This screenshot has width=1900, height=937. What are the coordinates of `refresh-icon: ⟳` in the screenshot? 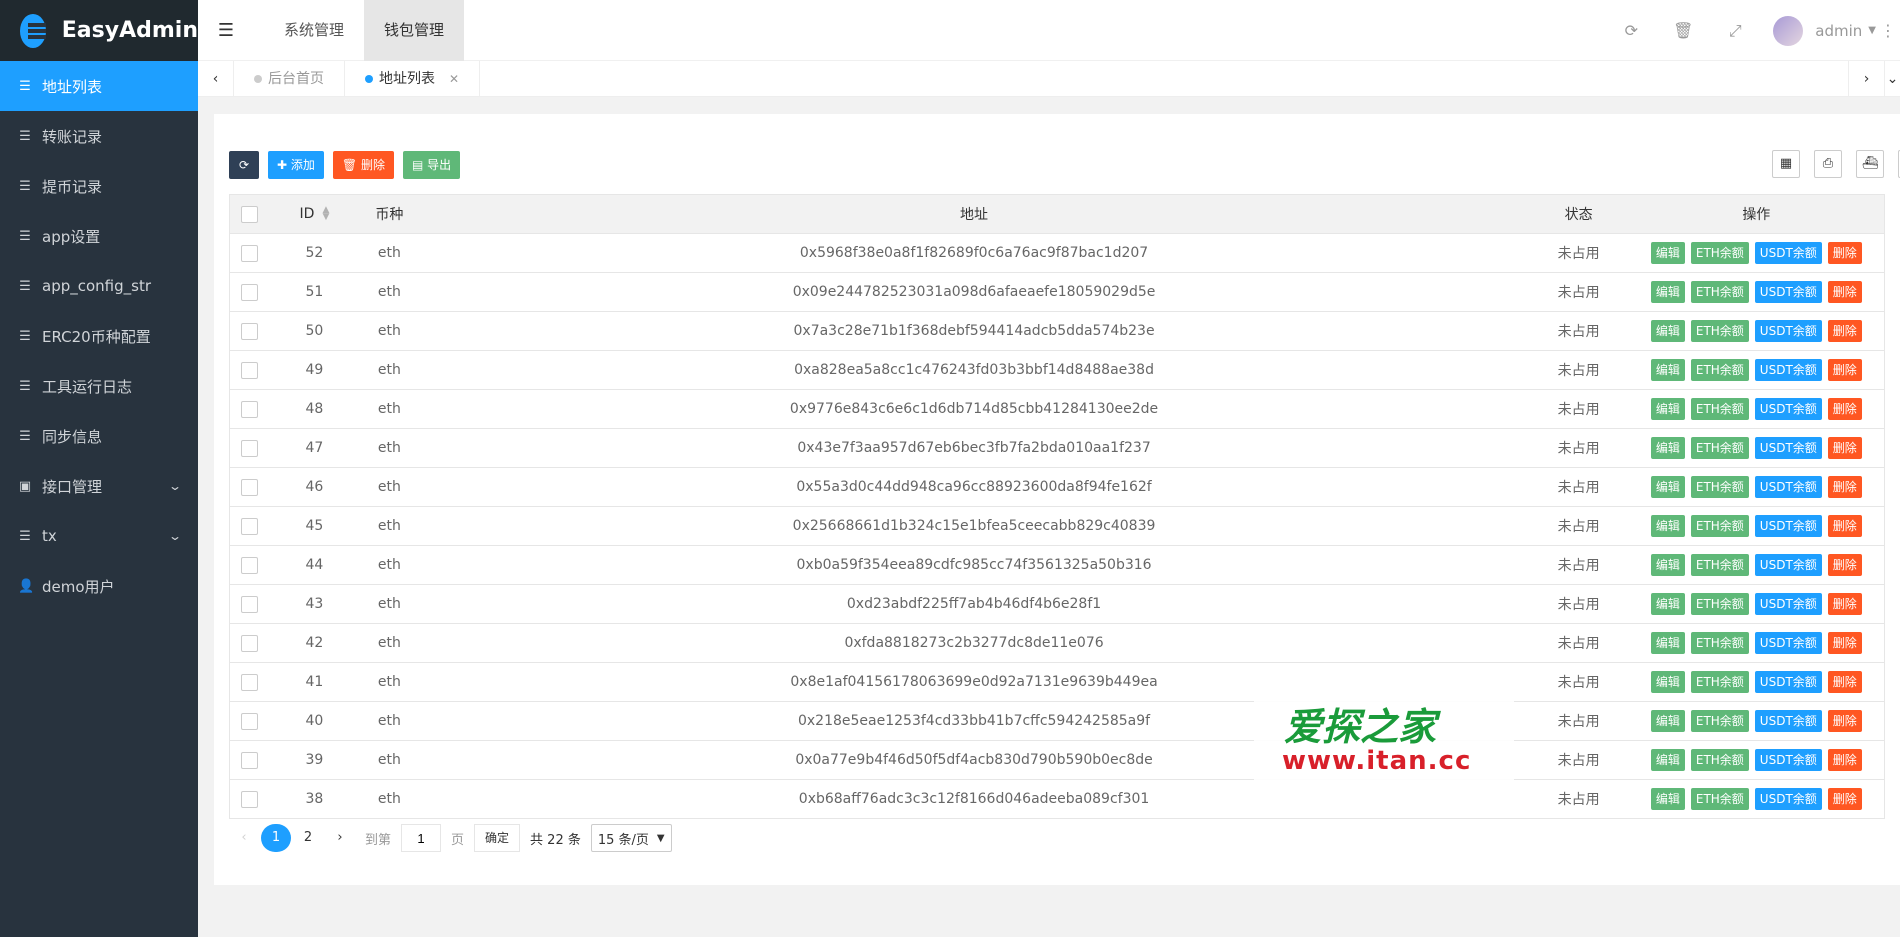 It's located at (1631, 30).